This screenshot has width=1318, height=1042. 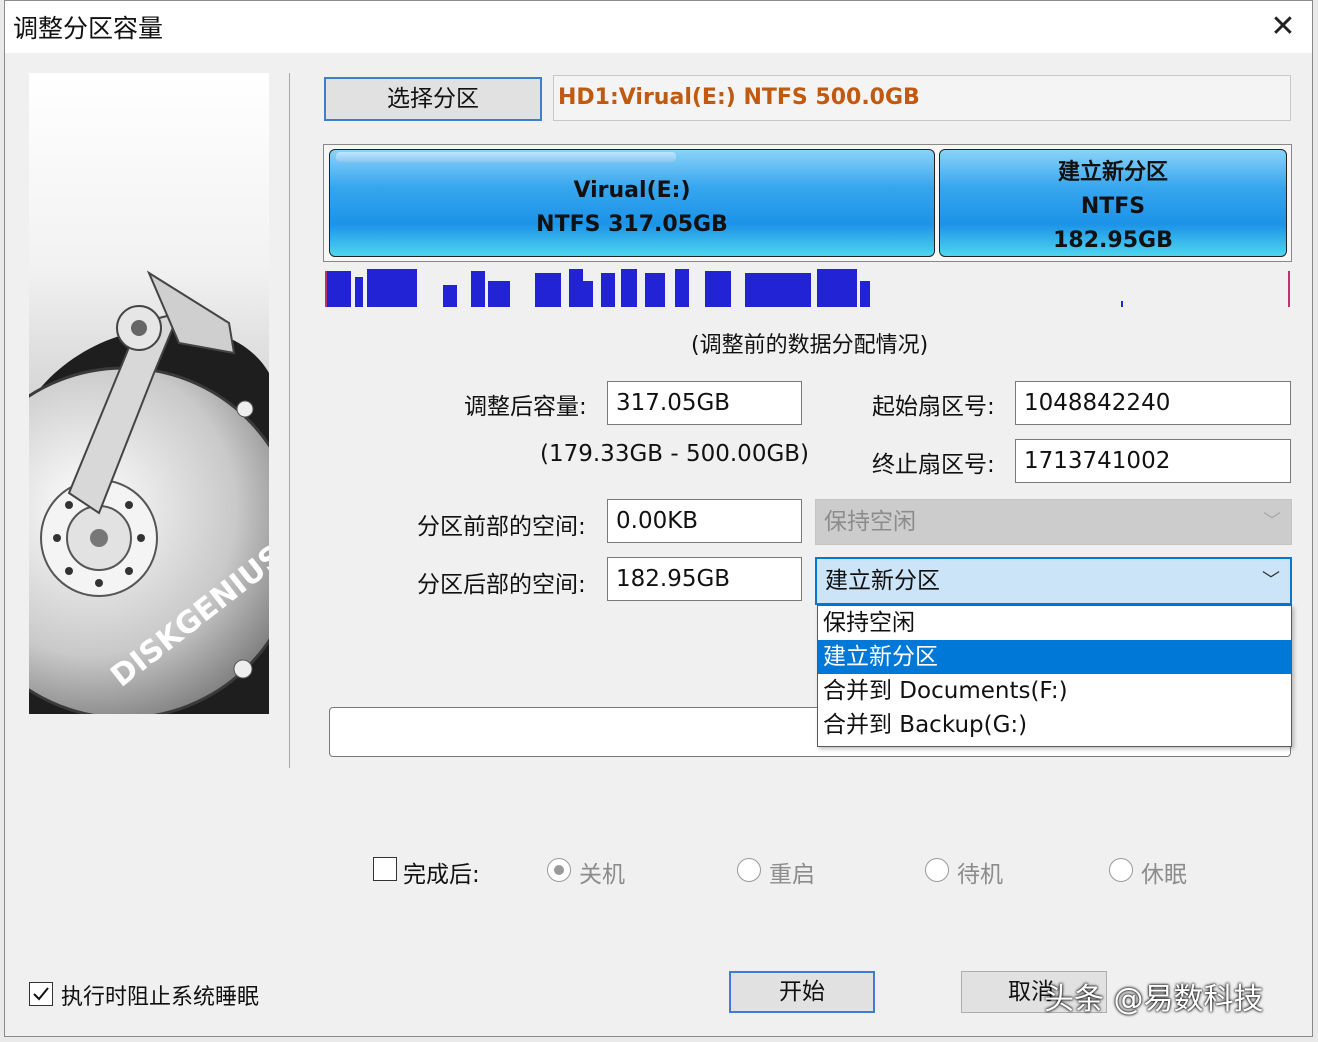 What do you see at coordinates (1164, 875) in the screenshot?
I see `radio-hibernate-label: 休眠` at bounding box center [1164, 875].